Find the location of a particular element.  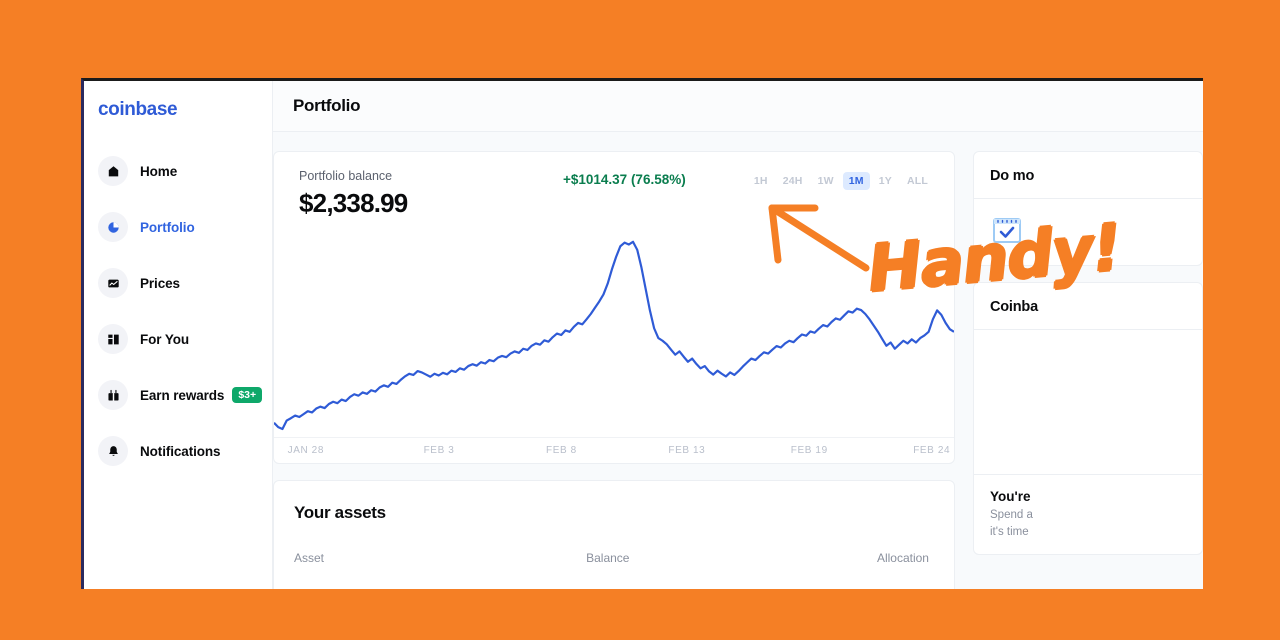

chart-x-axis: JAN 28 FEB 3 FEB 8 FEB 13 FEB 19 FEB 24 is located at coordinates (614, 450).